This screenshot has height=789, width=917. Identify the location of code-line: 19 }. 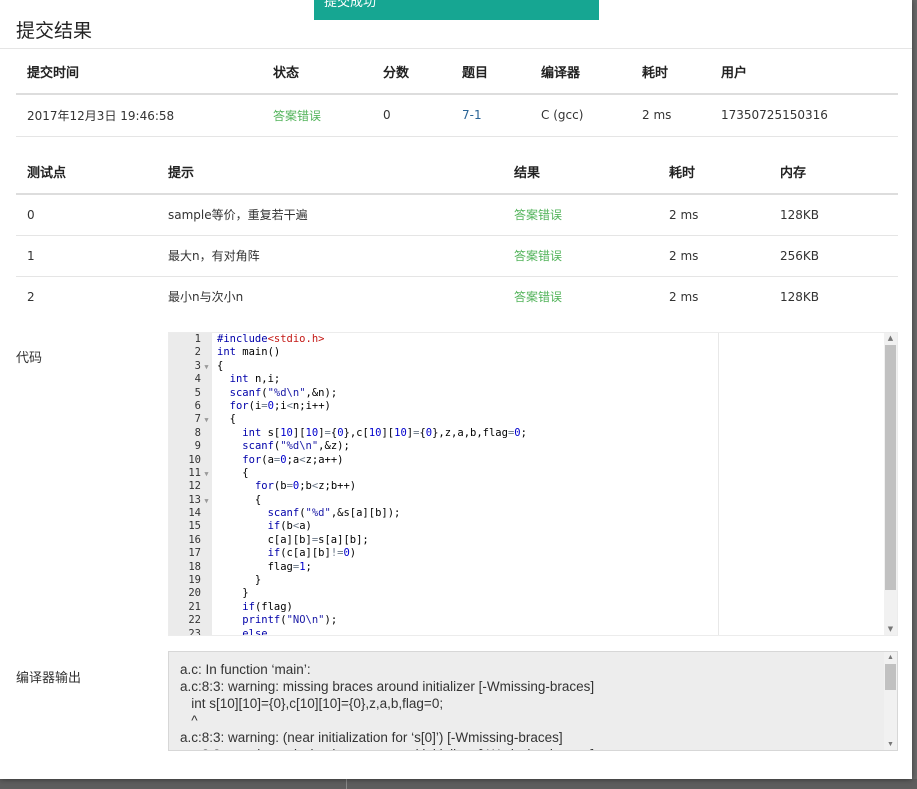
(215, 580).